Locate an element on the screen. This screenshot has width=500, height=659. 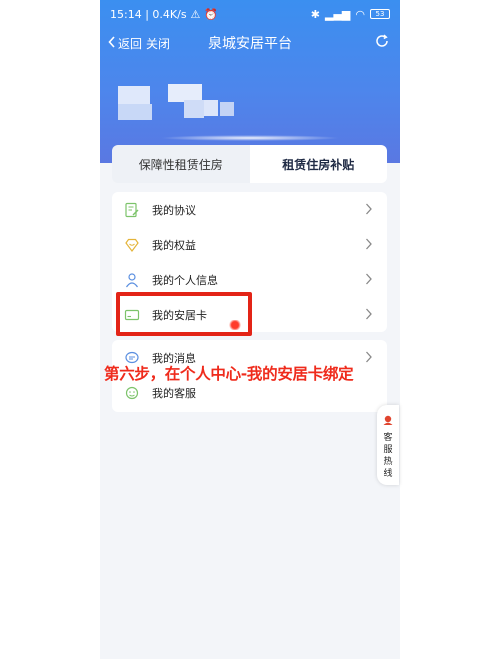
tutorial-pointer is located at coordinates (235, 325).